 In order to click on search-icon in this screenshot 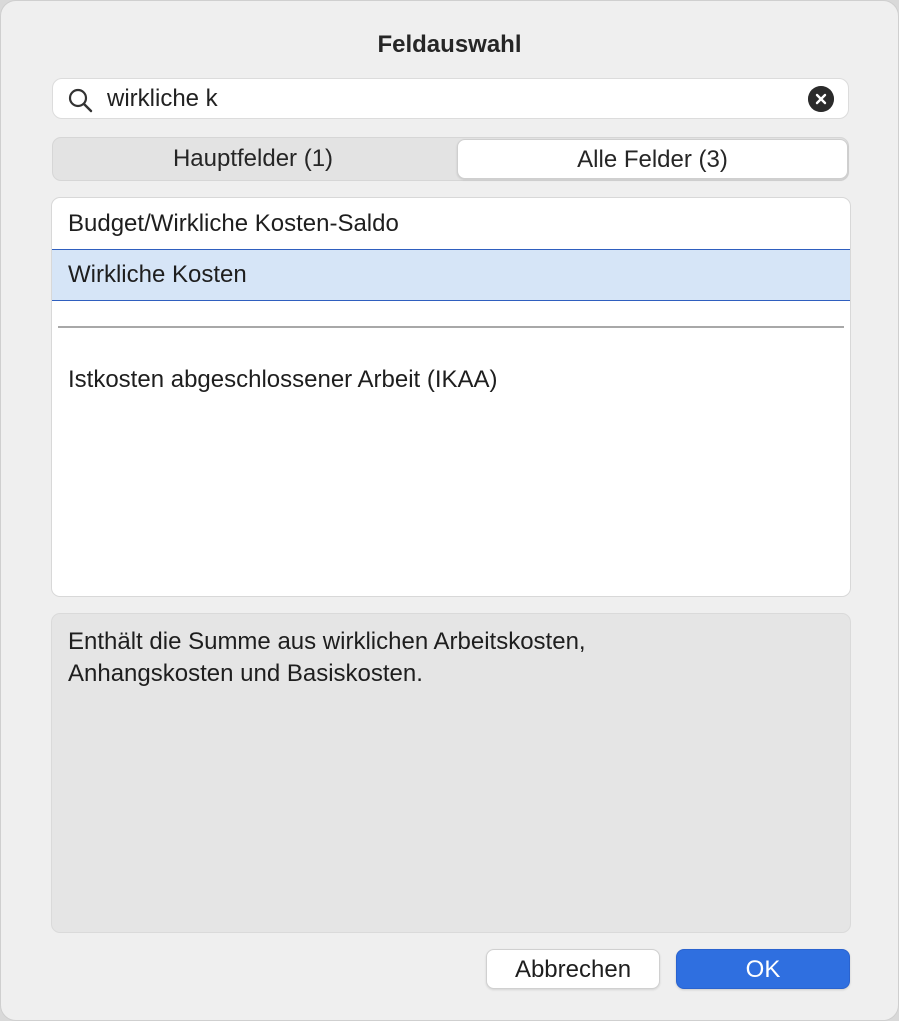, I will do `click(80, 100)`.